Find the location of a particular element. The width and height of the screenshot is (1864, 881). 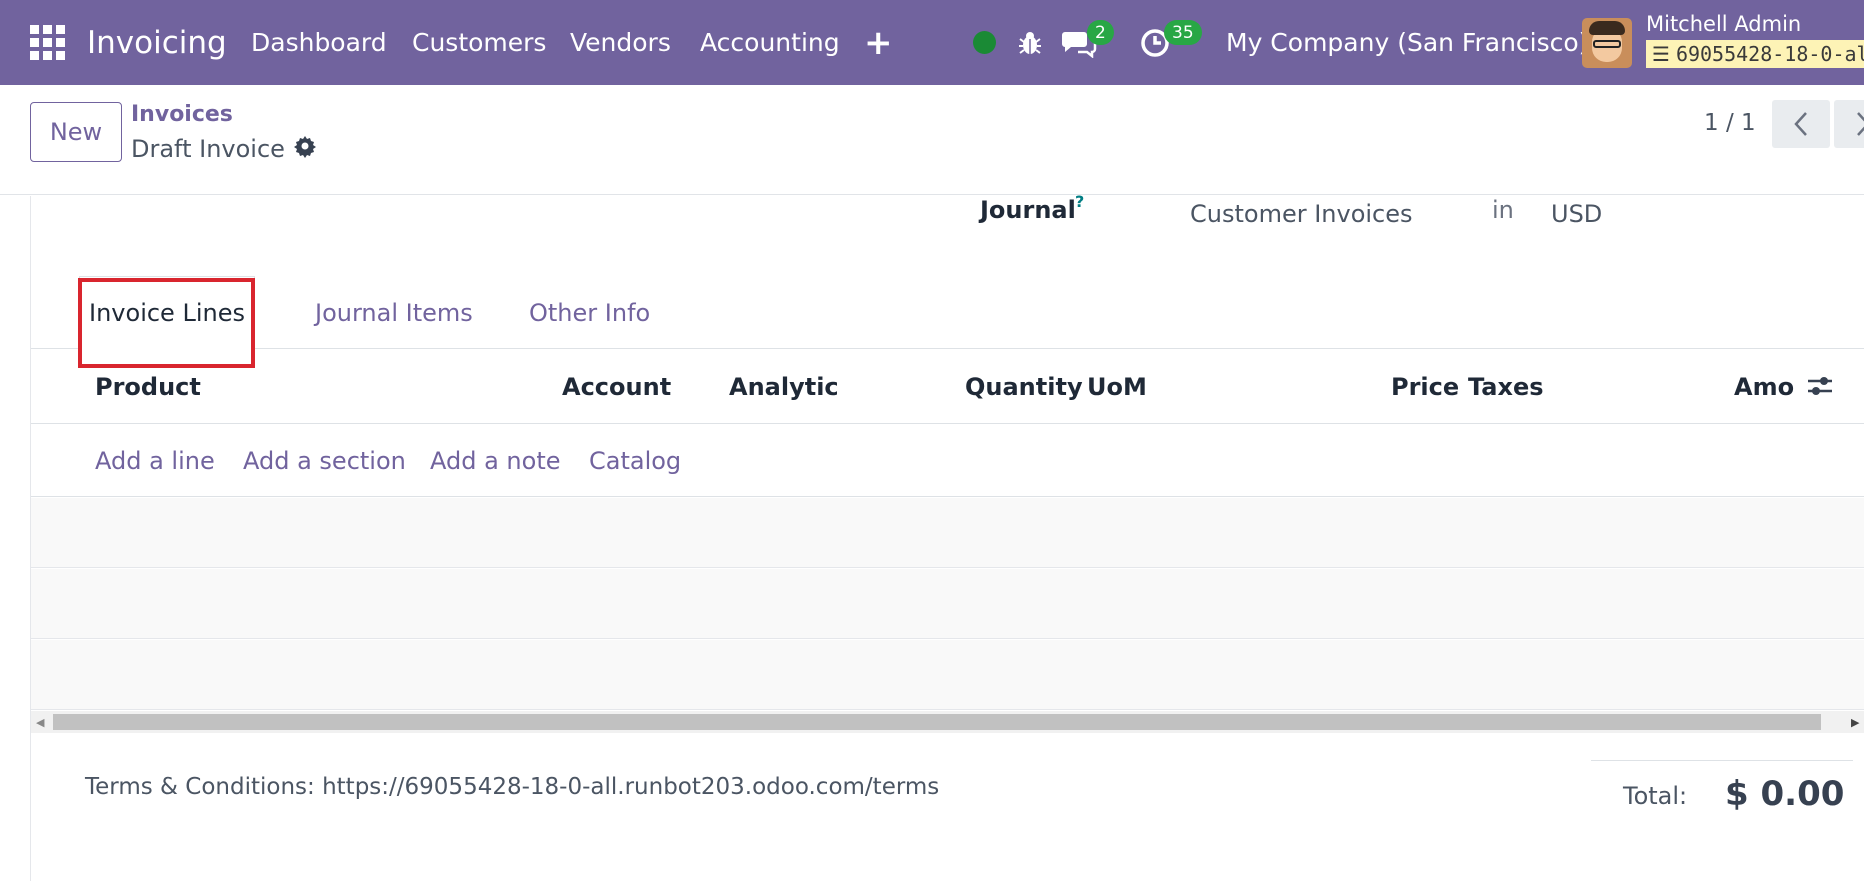

tab-invoice-lines: Invoice Lines is located at coordinates (167, 312).